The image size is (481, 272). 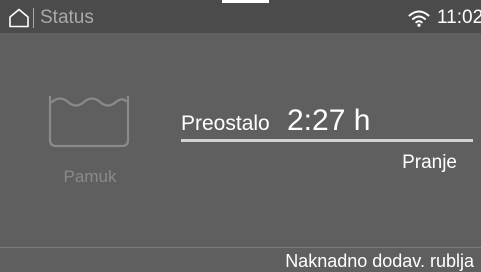 What do you see at coordinates (19, 18) in the screenshot?
I see `home-icon` at bounding box center [19, 18].